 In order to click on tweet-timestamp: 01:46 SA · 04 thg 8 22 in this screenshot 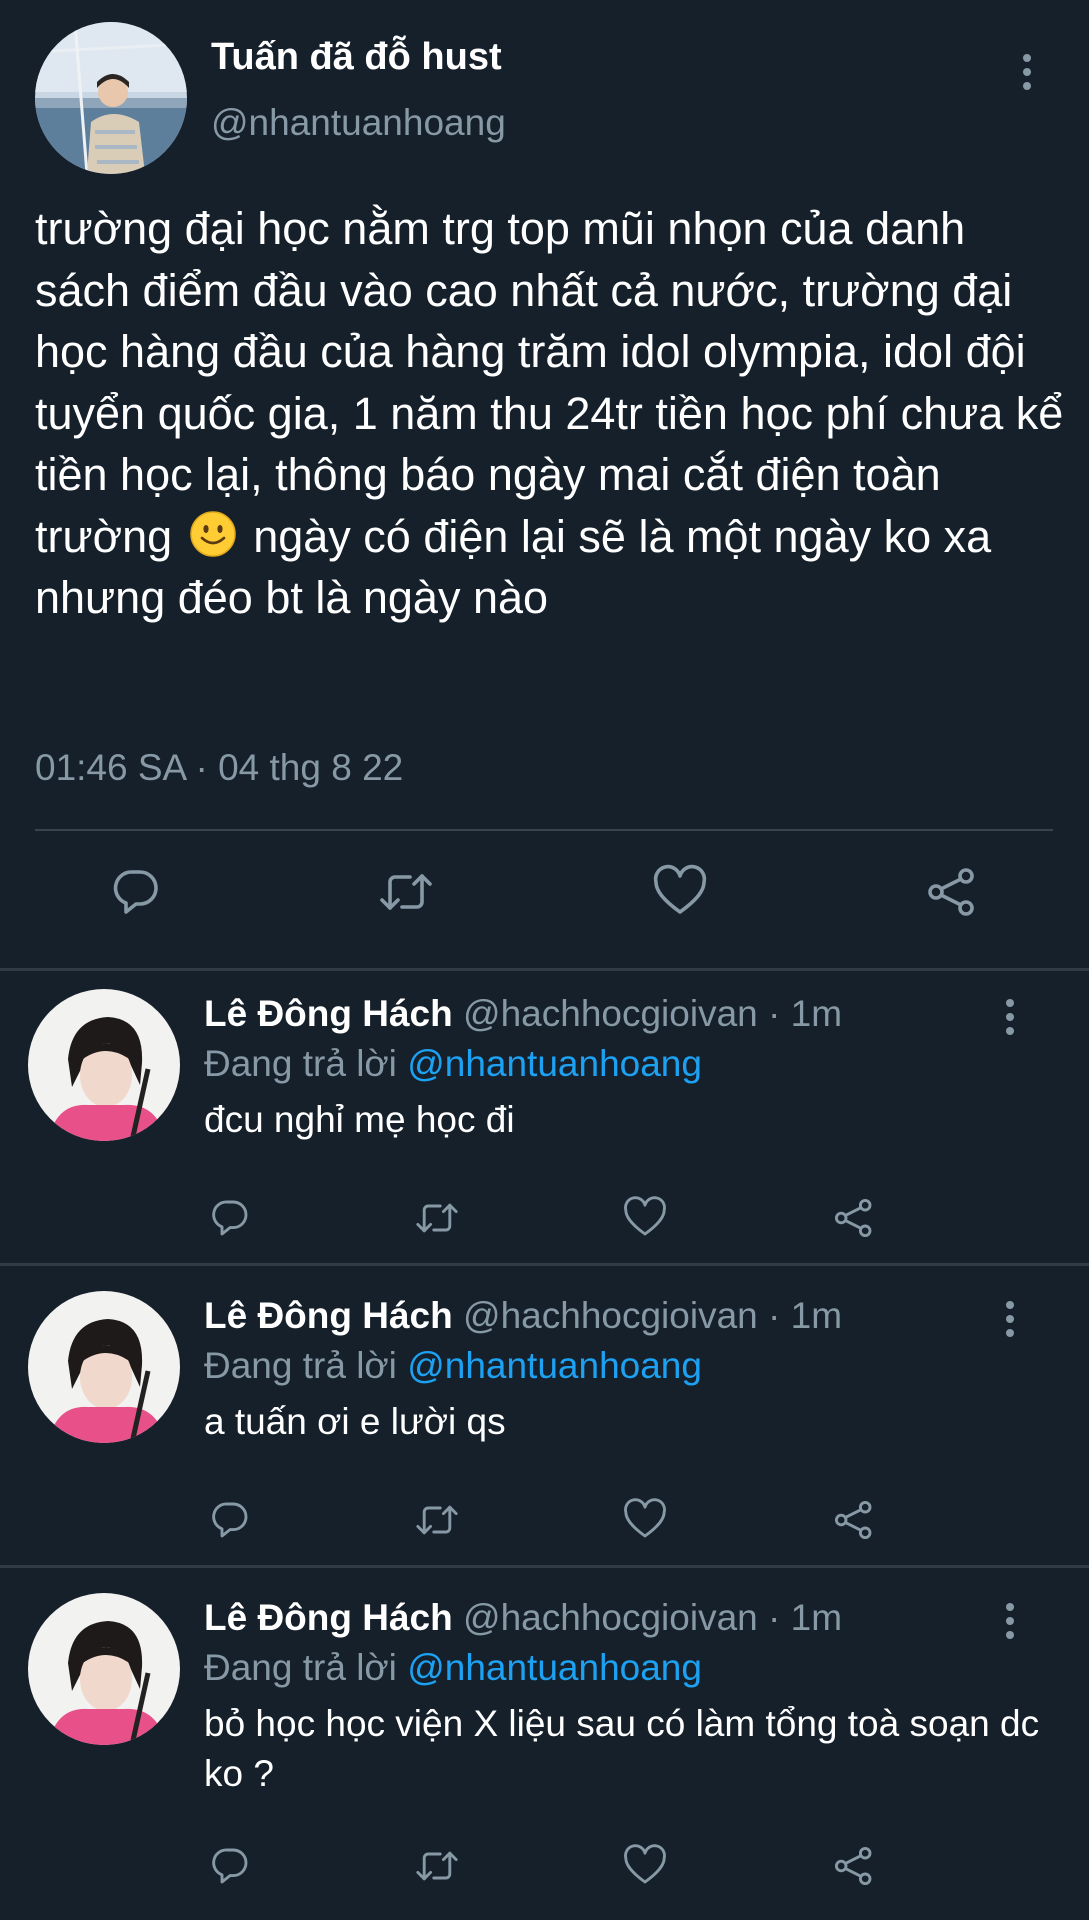, I will do `click(219, 768)`.